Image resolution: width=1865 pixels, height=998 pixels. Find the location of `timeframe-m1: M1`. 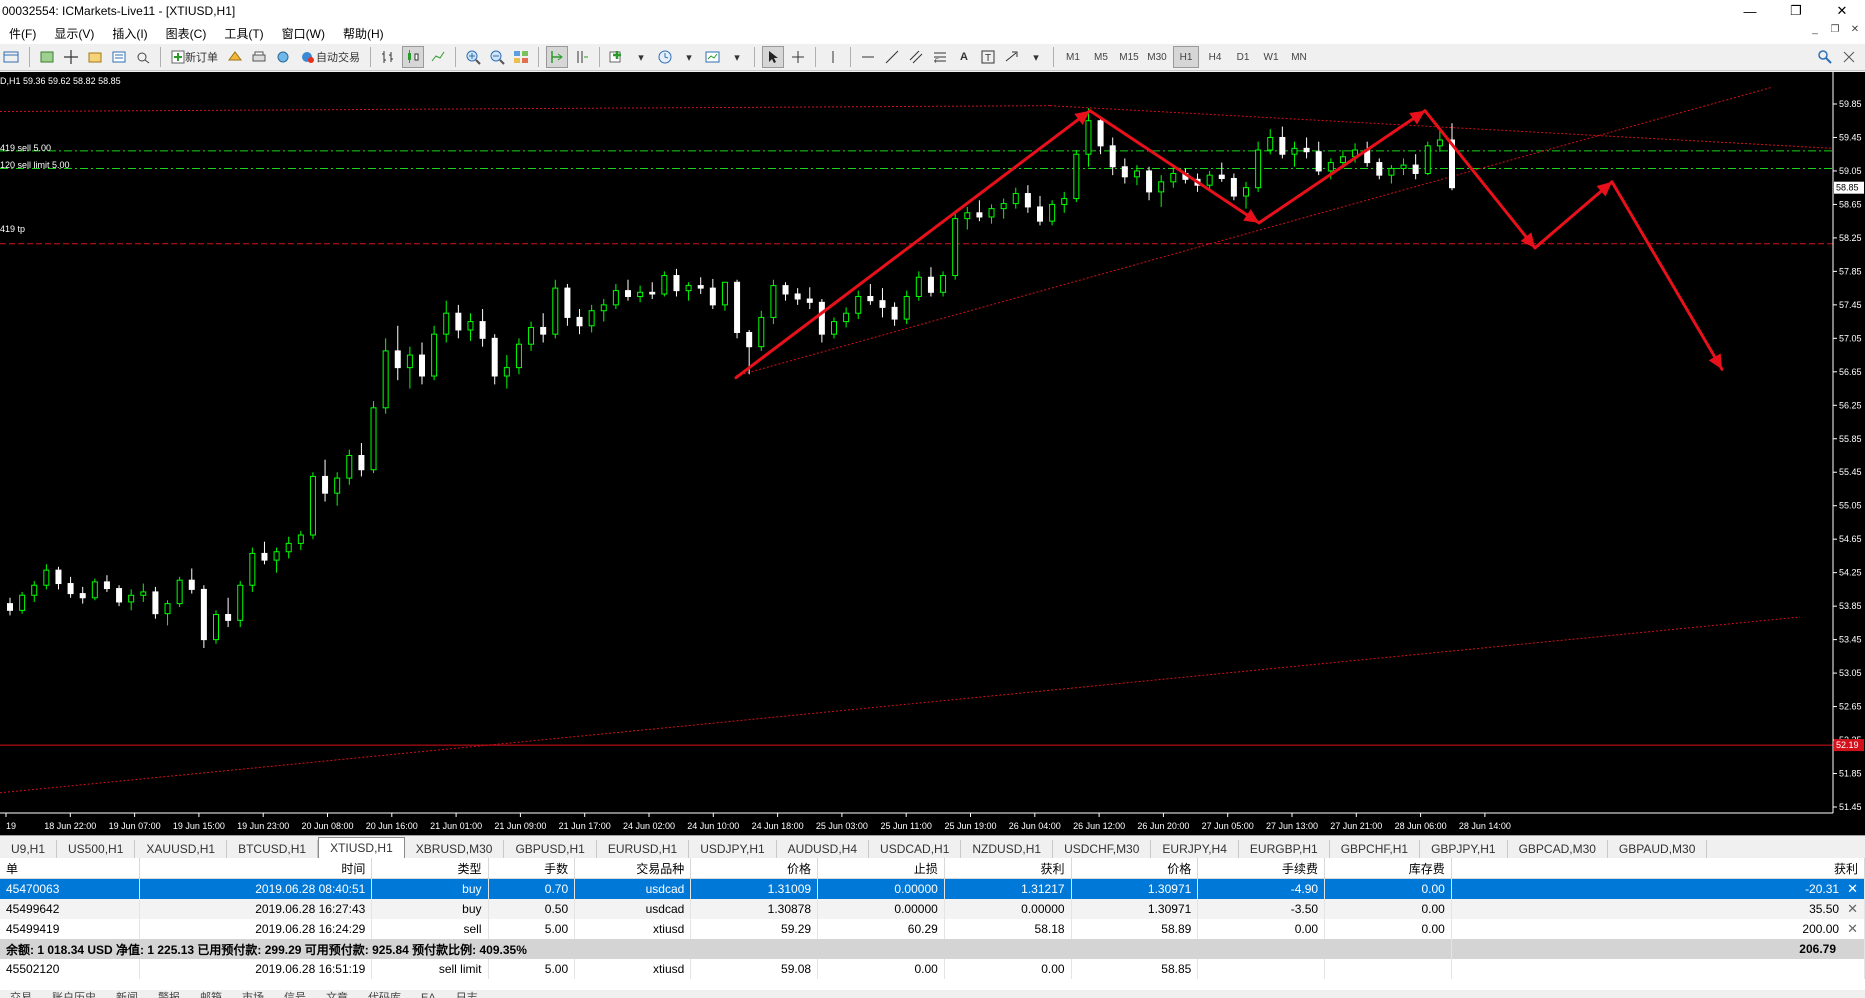

timeframe-m1: M1 is located at coordinates (1073, 57).